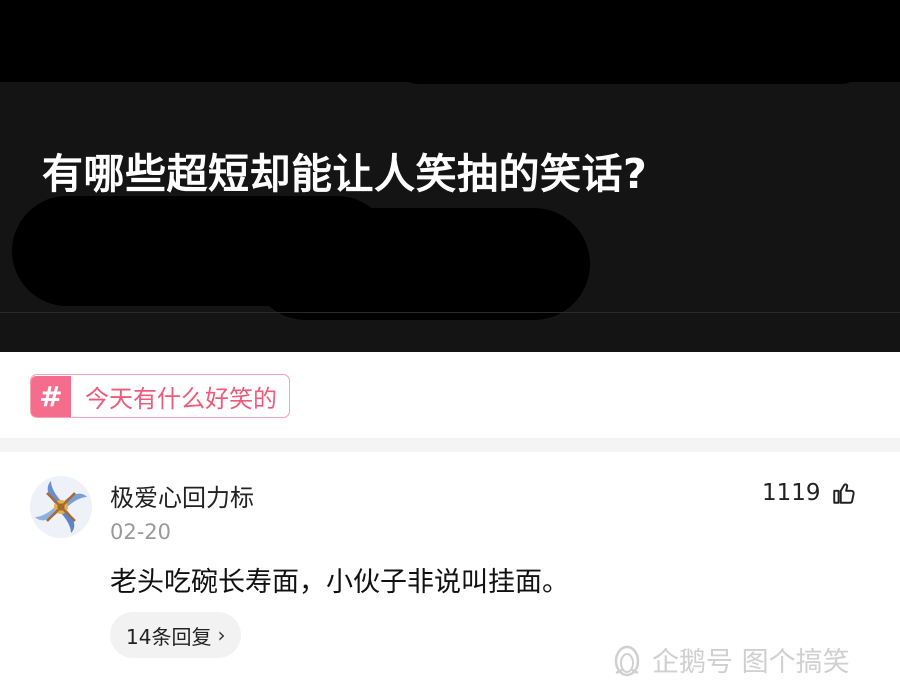 The height and width of the screenshot is (690, 900). I want to click on section-separator, so click(450, 445).